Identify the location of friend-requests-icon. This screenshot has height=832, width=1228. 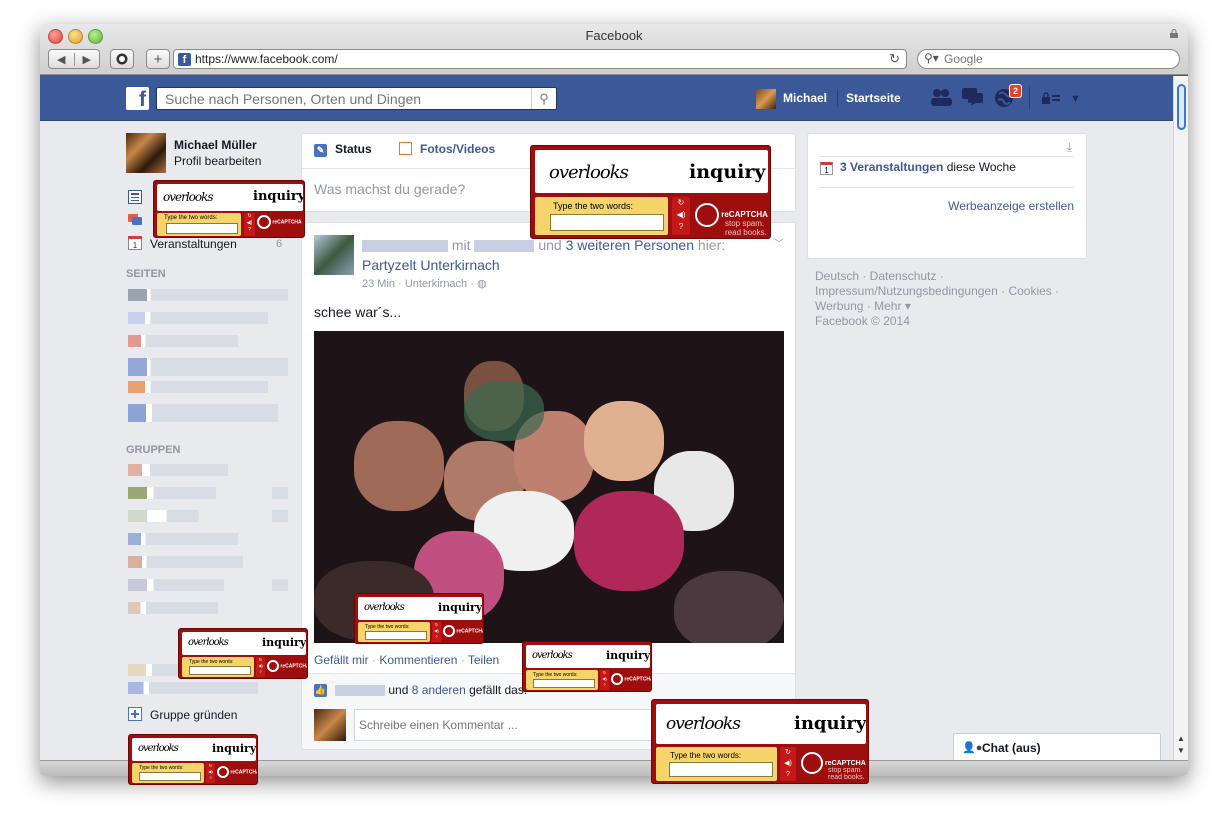
(941, 99).